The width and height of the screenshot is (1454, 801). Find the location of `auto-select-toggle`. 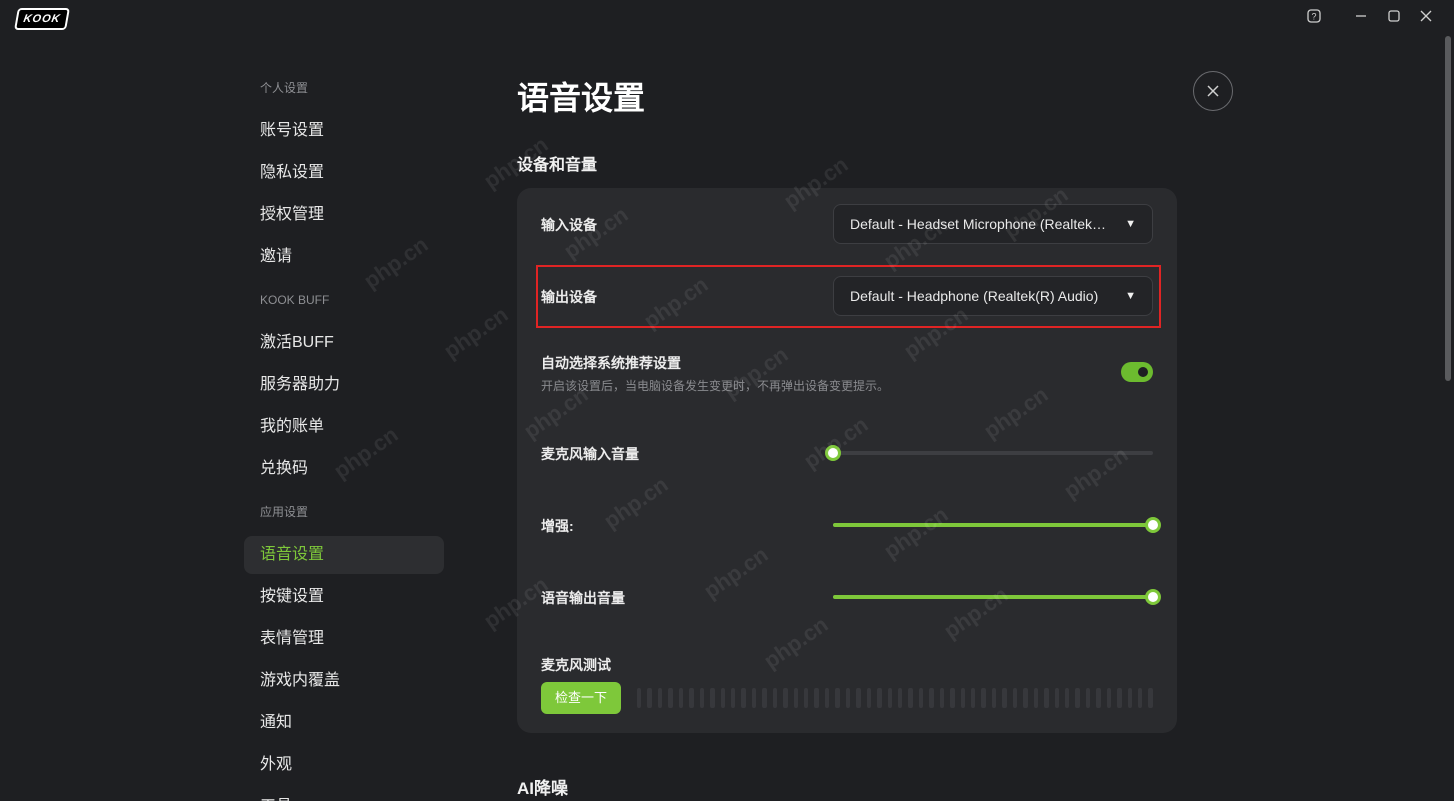

auto-select-toggle is located at coordinates (1137, 372).